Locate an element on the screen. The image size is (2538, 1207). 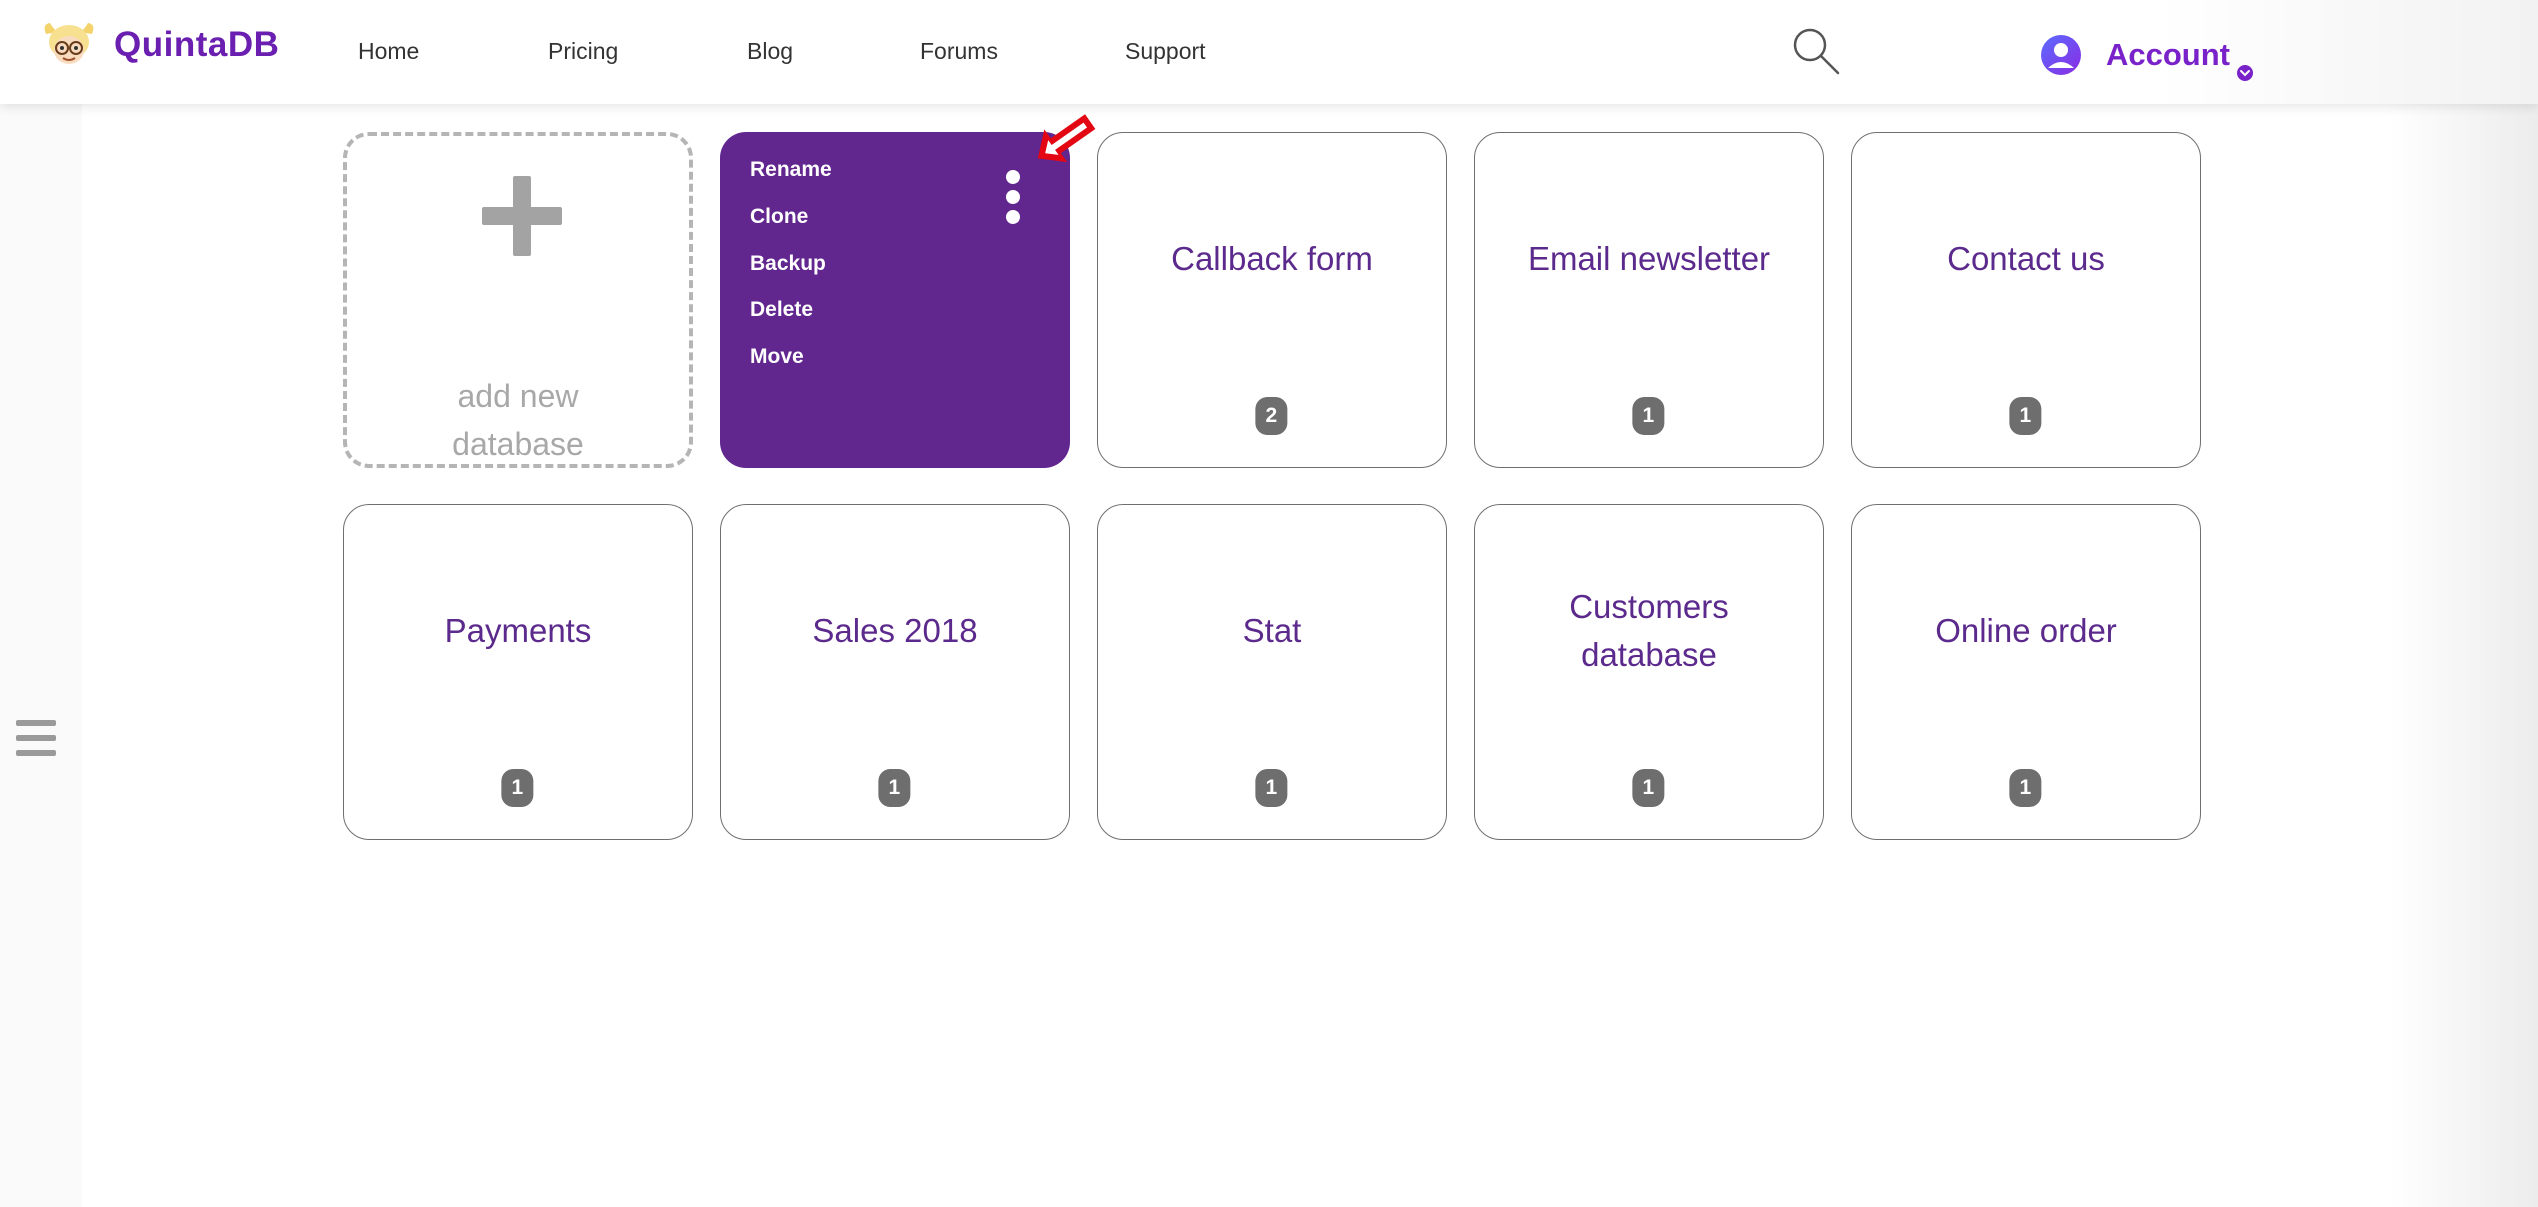
database-title: Online order is located at coordinates (2026, 630).